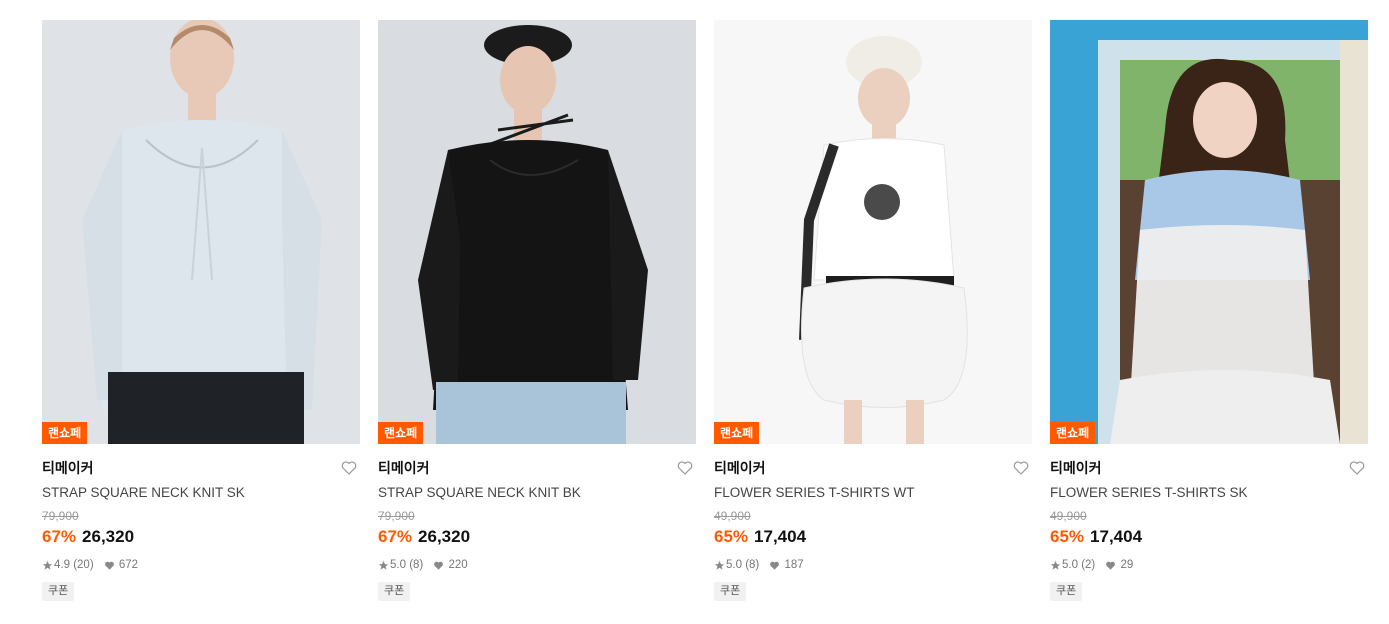  I want to click on product-name: FLOWER SERIES T-SHIRTS SK, so click(1209, 493).